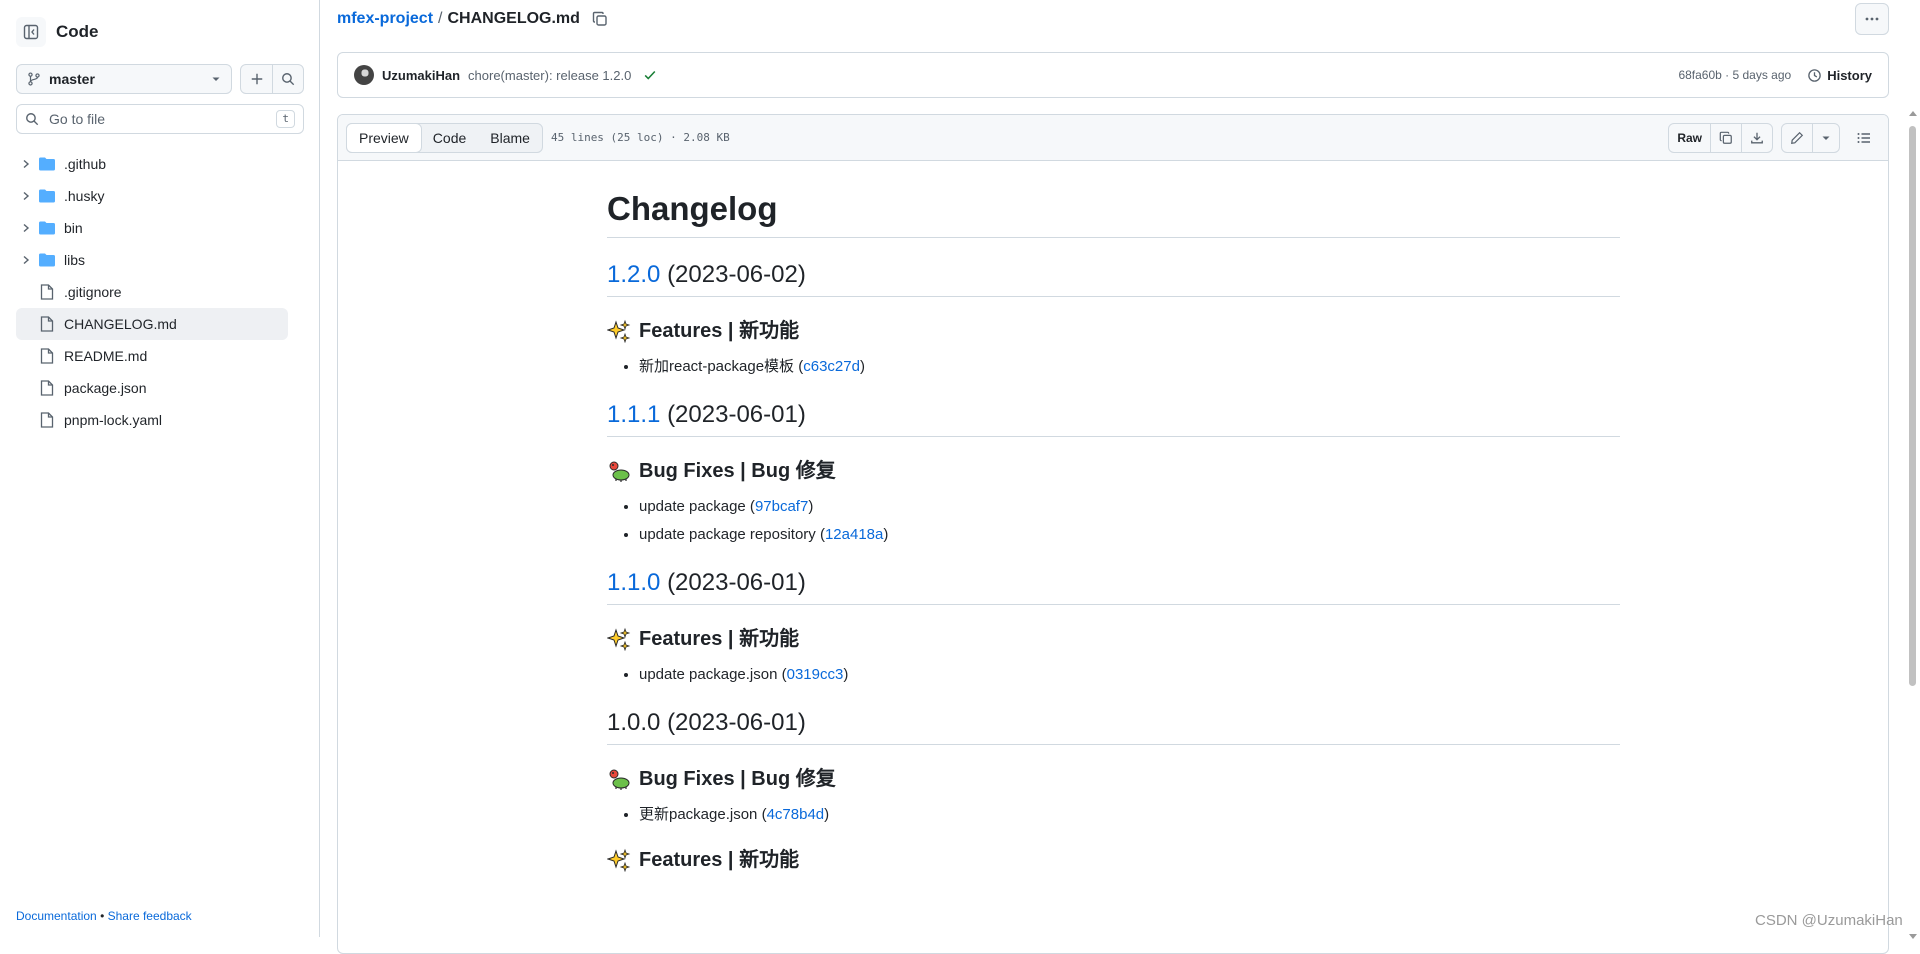 The width and height of the screenshot is (1920, 954). I want to click on page-scrollbar, so click(1912, 525).